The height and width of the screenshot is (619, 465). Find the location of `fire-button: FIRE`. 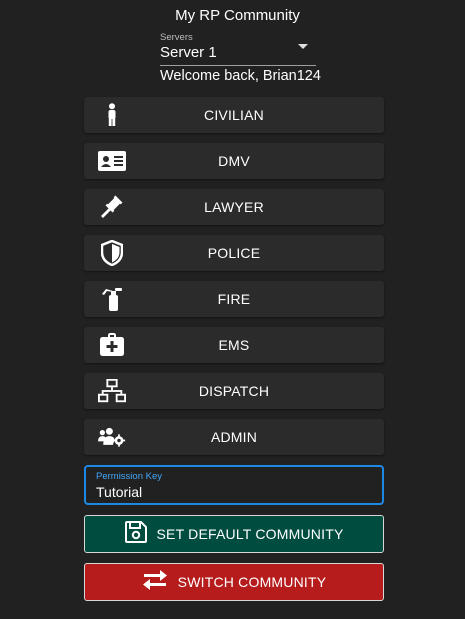

fire-button: FIRE is located at coordinates (234, 299).